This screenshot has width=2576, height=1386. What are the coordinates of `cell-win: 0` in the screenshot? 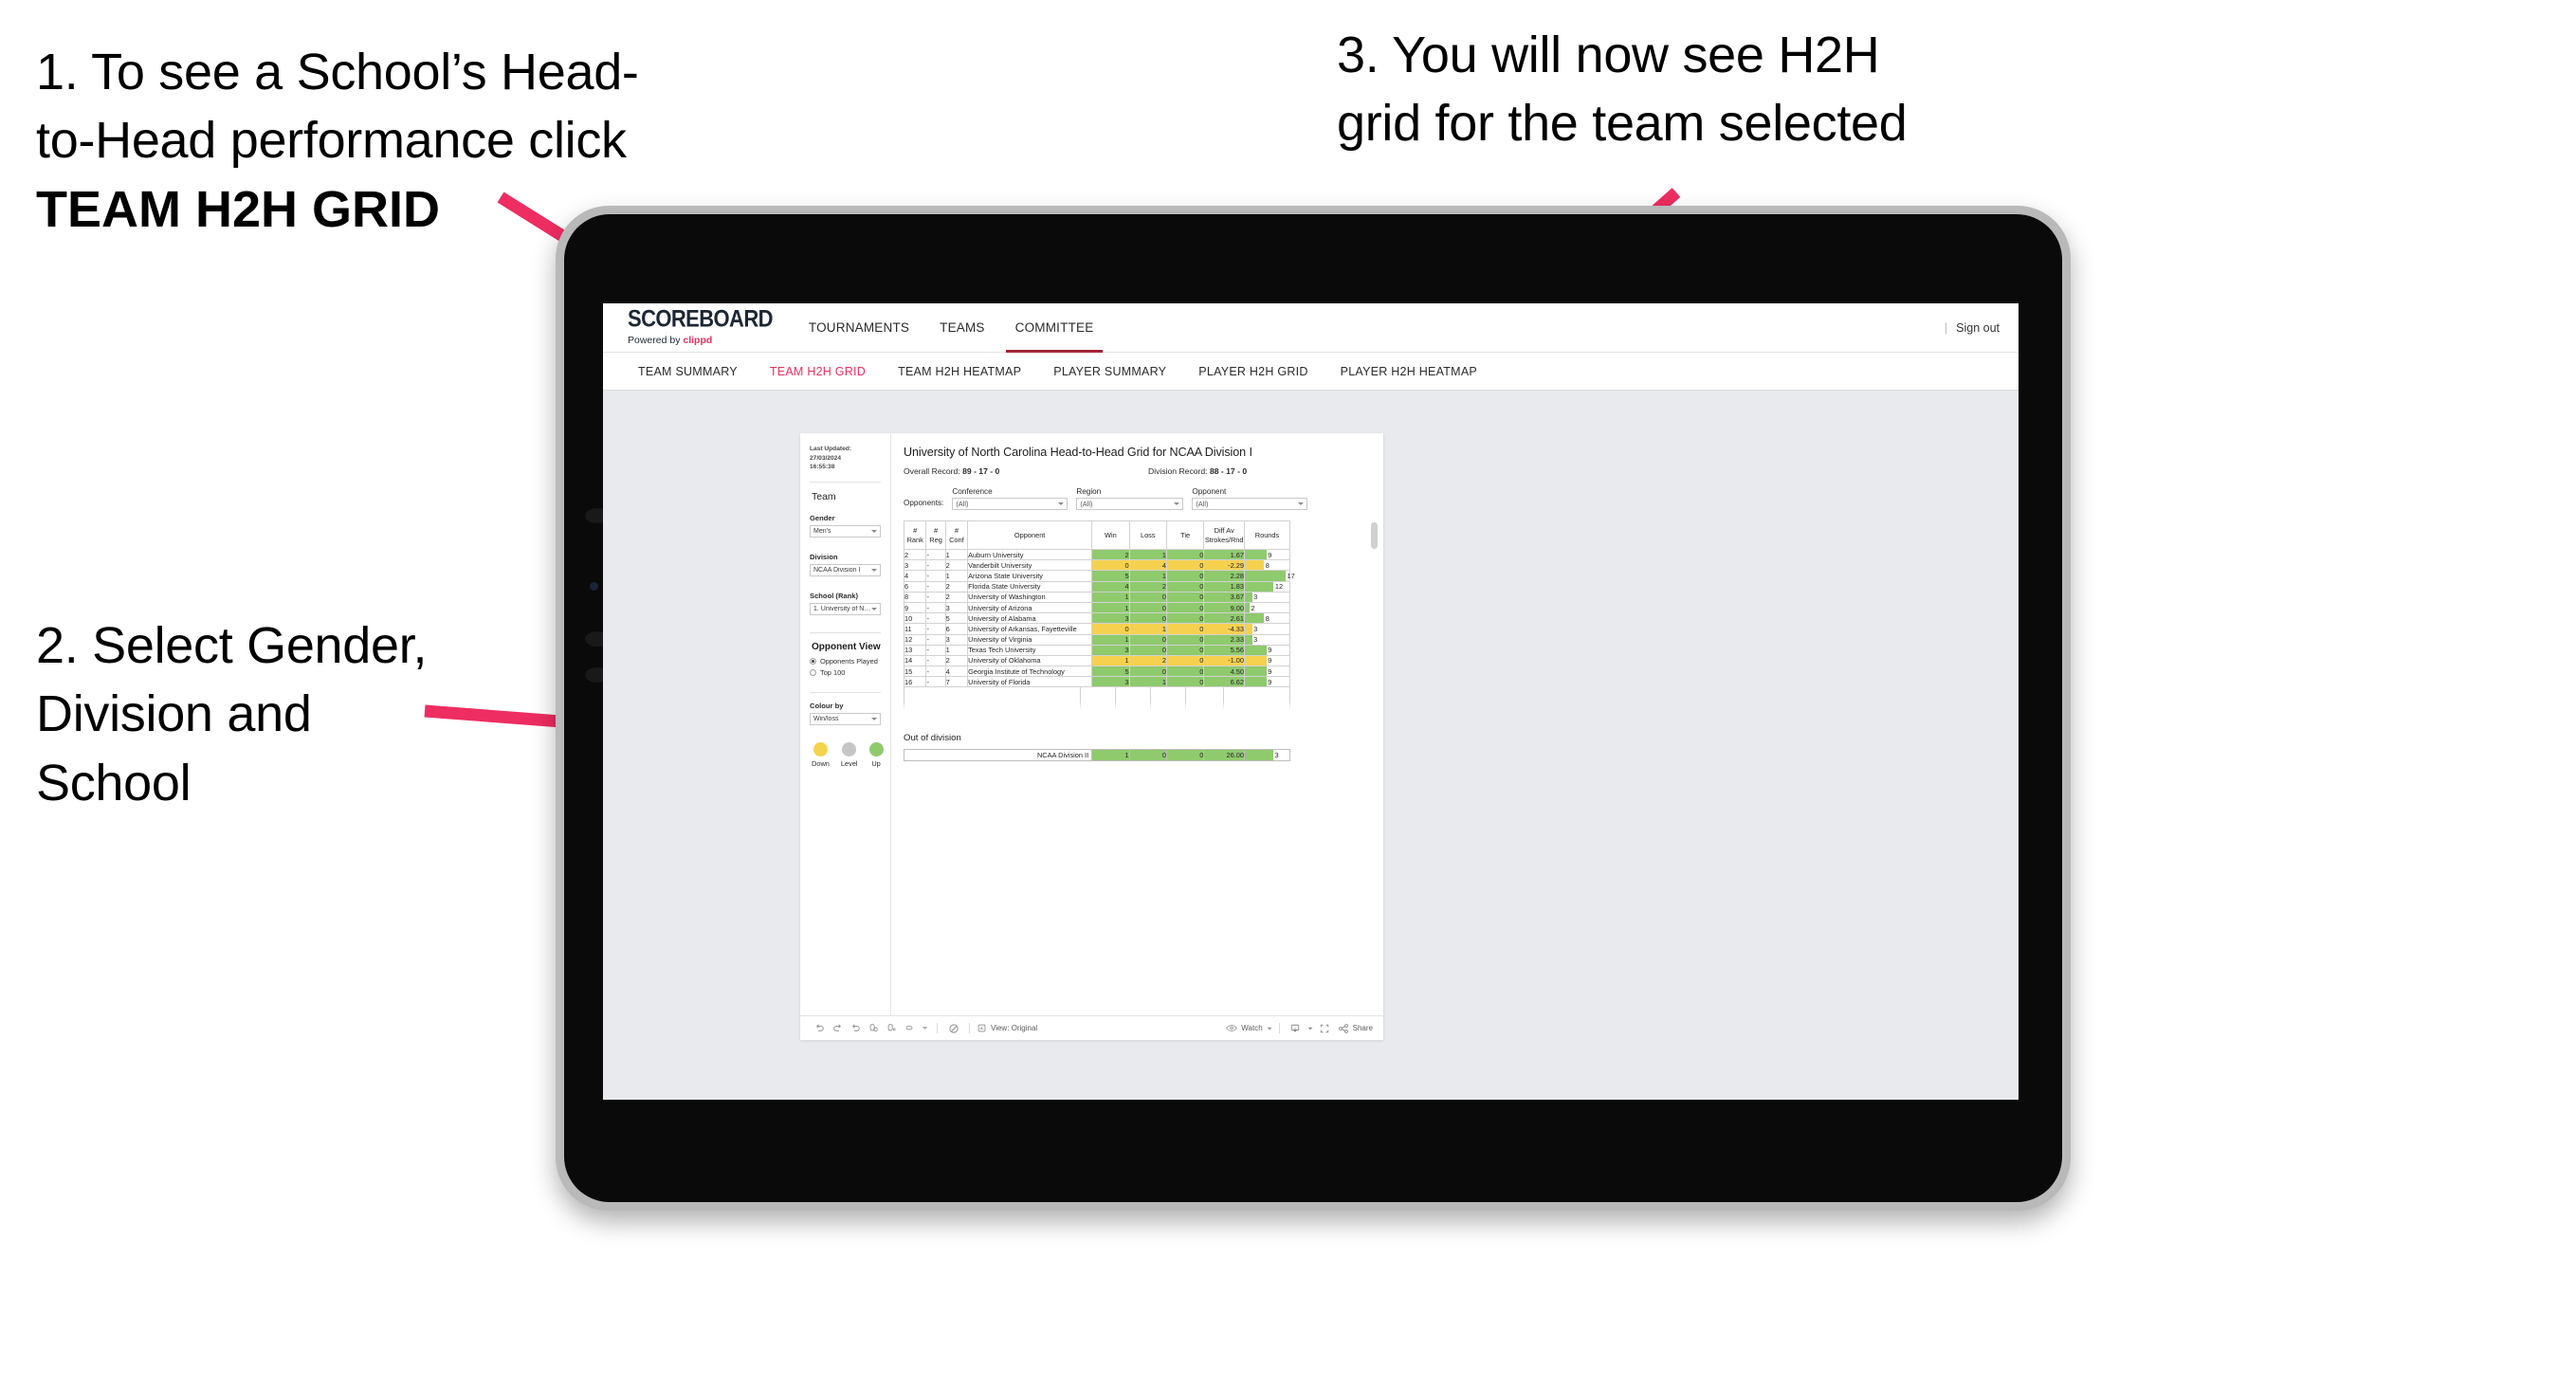 It's located at (1110, 629).